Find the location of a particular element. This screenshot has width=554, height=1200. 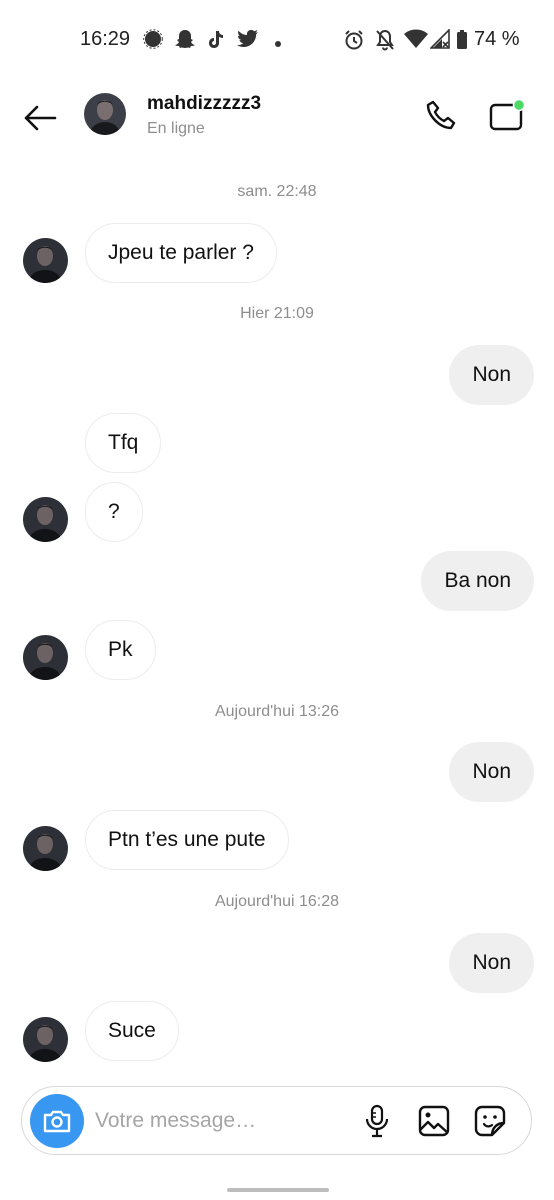

message-bubble-received: Jpeu te parler ? is located at coordinates (181, 253).